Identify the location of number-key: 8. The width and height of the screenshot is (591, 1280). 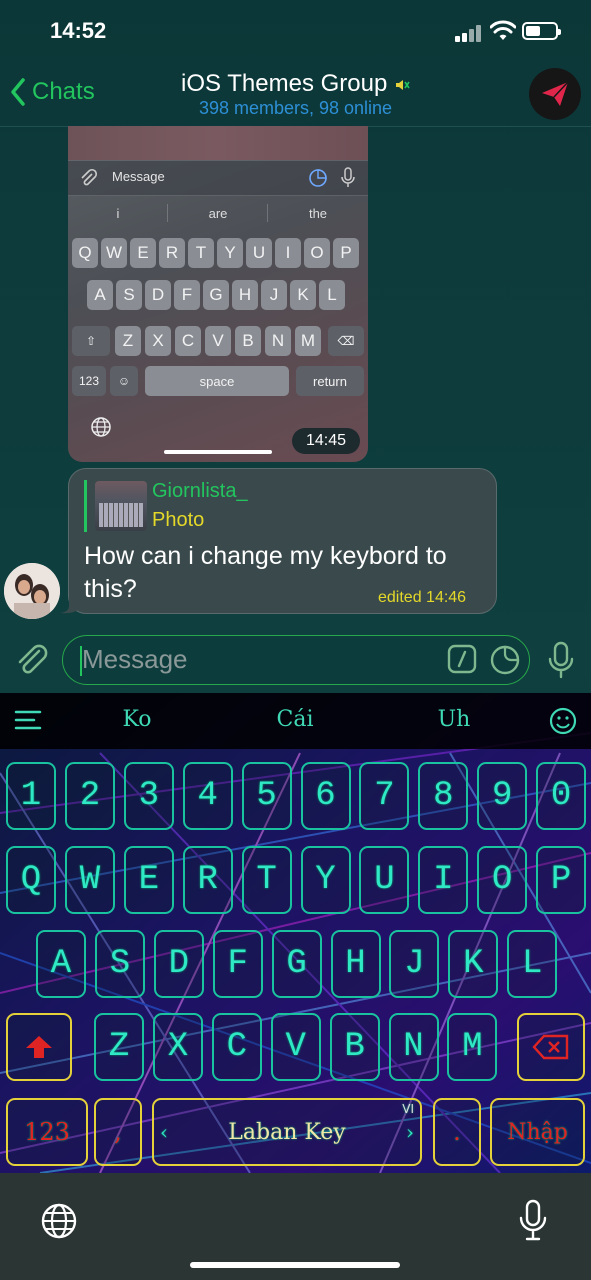
(443, 796).